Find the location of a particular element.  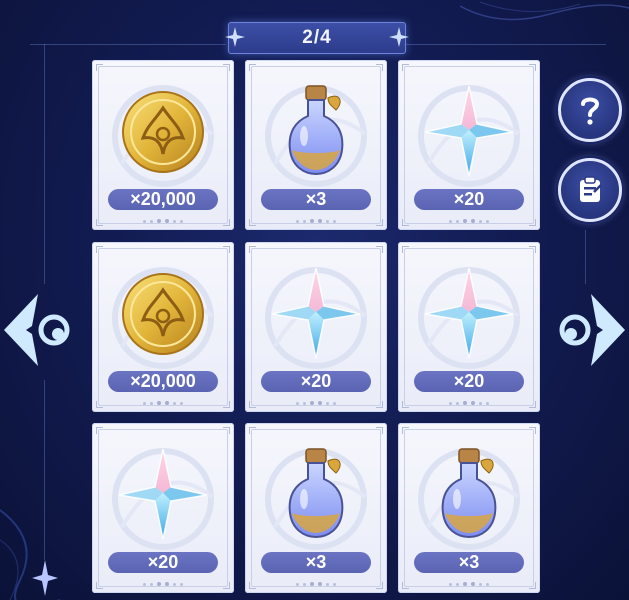

arrow-left-icon is located at coordinates (38, 330).